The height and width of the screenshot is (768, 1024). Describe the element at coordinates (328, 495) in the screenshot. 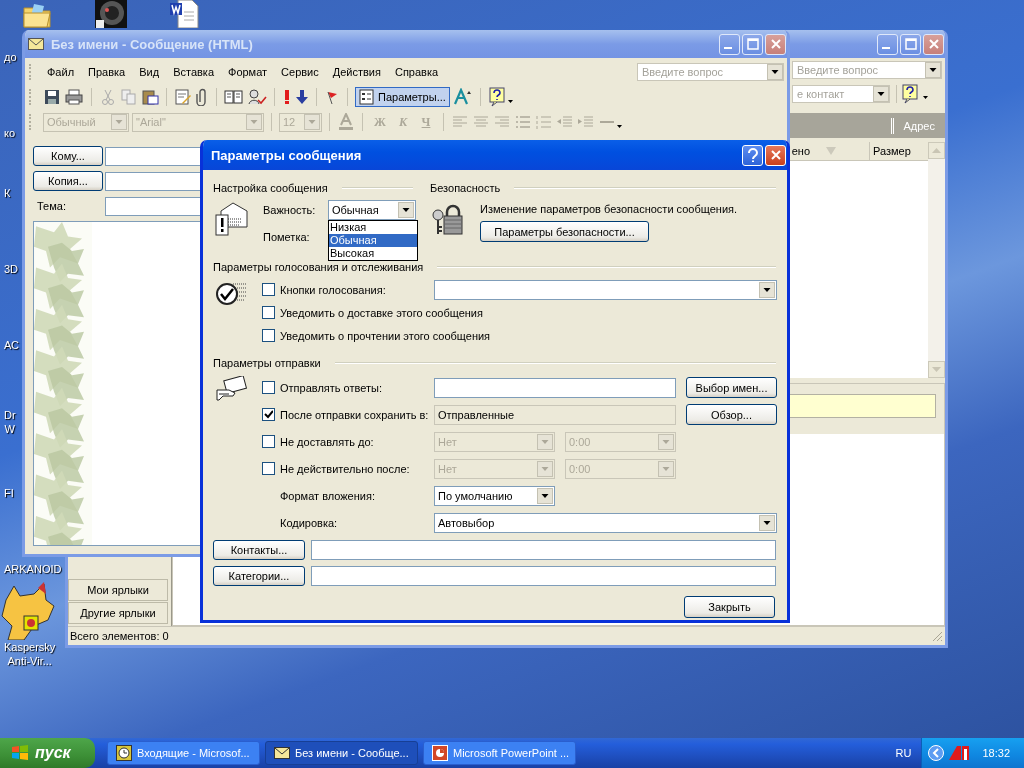

I see `field-label: Формат вложения:` at that location.